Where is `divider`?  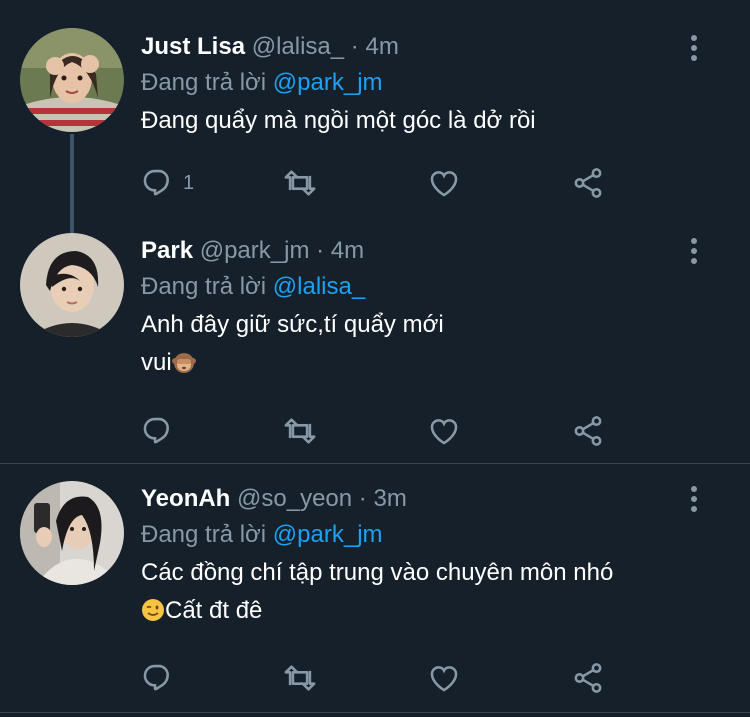
divider is located at coordinates (375, 712).